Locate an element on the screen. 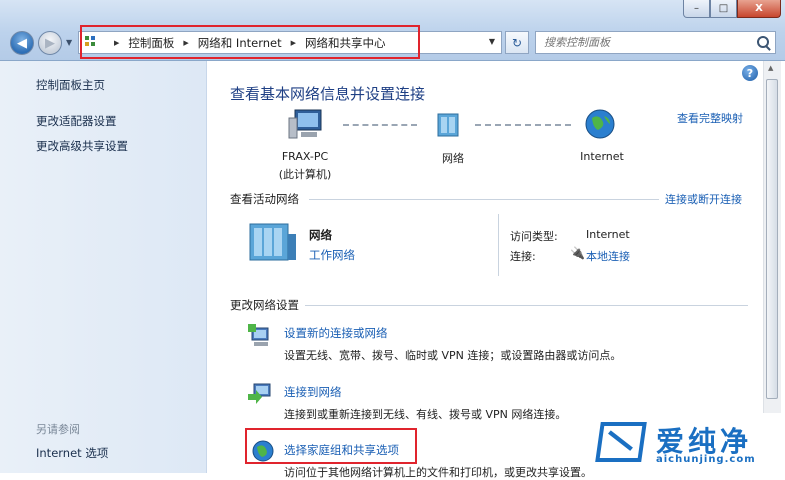  ethernet-plug-icon: 🔌 is located at coordinates (577, 253).